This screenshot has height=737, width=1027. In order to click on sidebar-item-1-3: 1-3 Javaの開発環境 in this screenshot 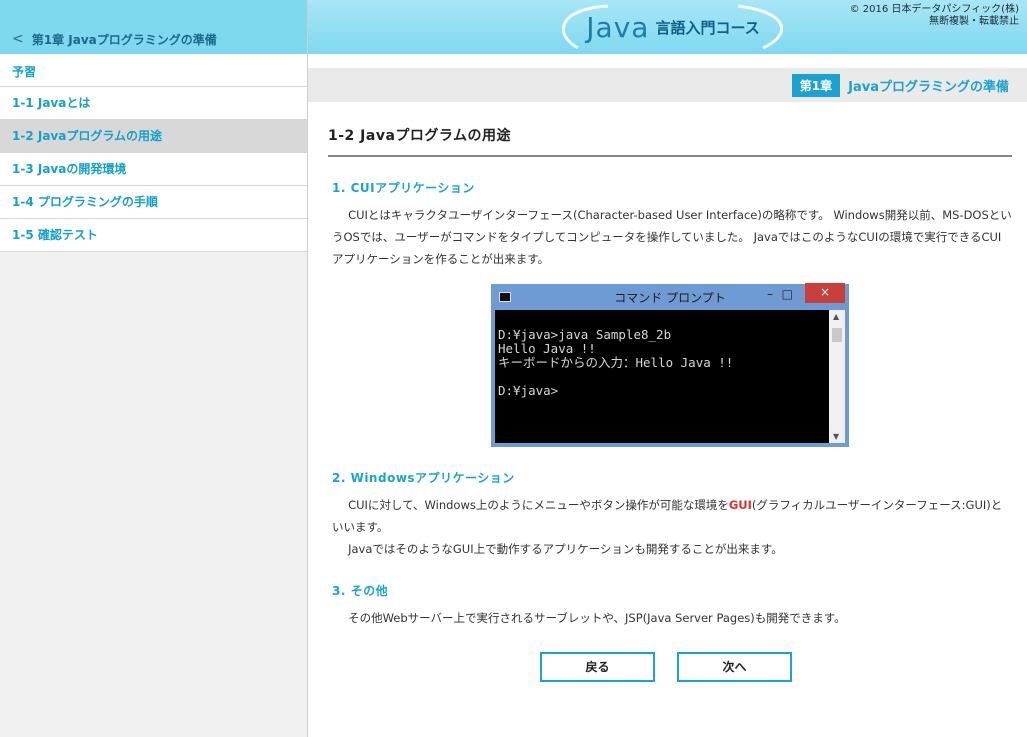, I will do `click(153, 169)`.